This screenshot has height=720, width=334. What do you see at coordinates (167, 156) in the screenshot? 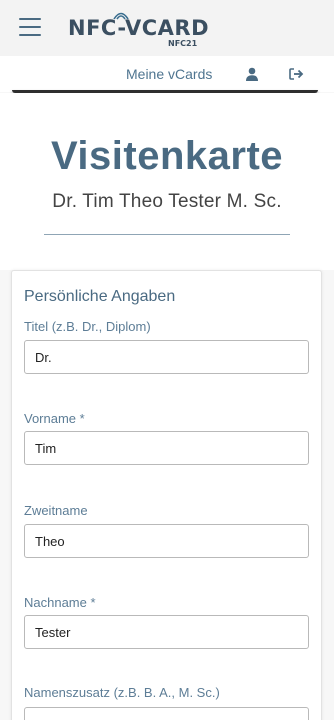
I see `page-title: Visitenkarte` at bounding box center [167, 156].